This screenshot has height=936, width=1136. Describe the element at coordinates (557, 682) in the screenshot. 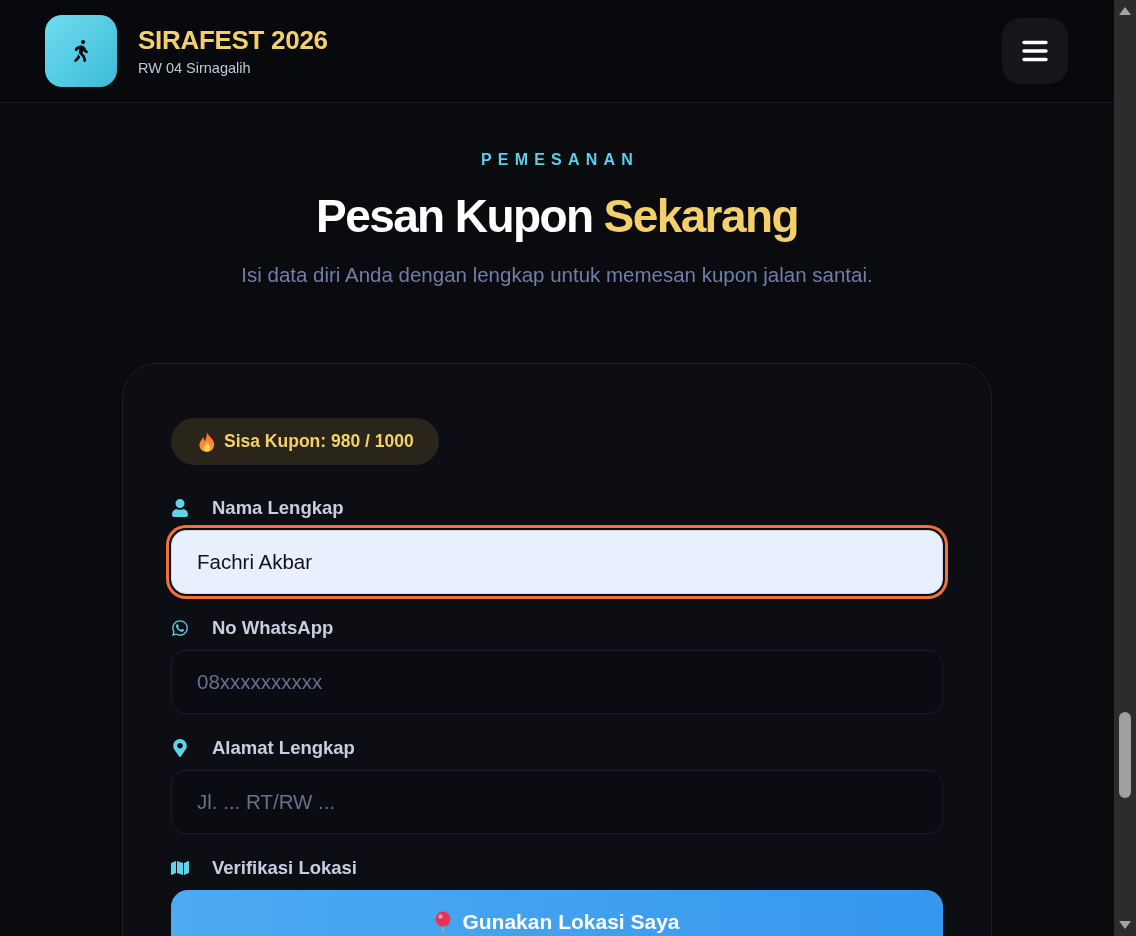

I see `text-input-field: 08xxxxxxxxxx` at that location.